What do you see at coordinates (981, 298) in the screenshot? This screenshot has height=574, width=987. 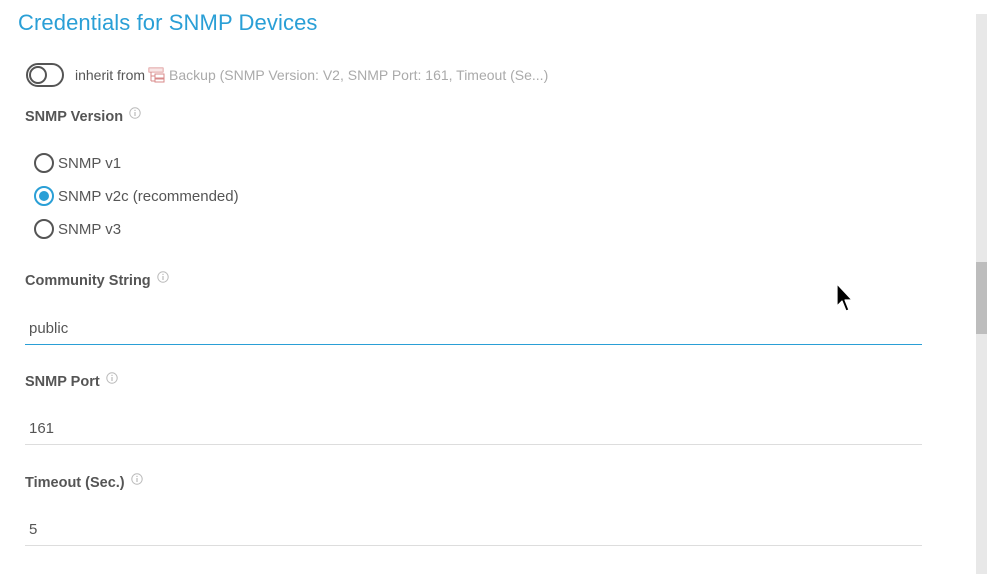 I see `scrollbar-thumb` at bounding box center [981, 298].